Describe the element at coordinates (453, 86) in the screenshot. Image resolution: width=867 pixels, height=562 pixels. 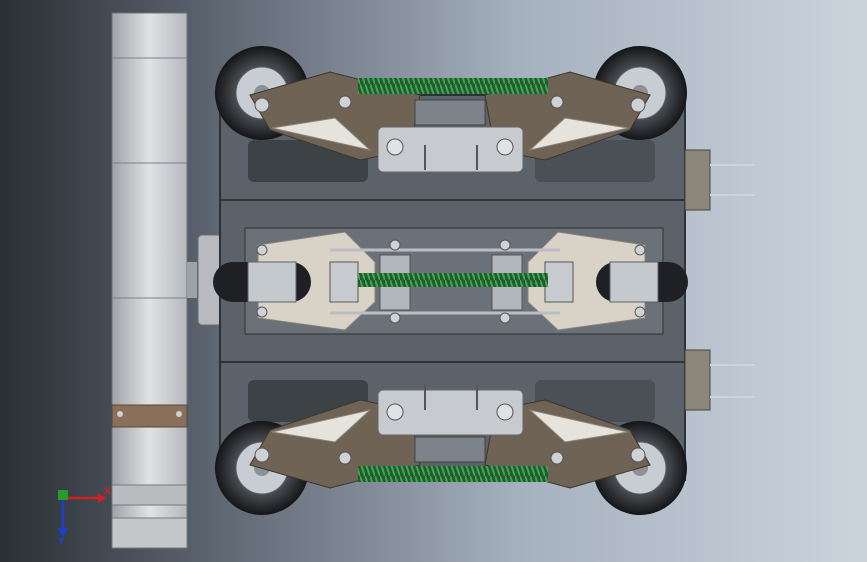
I see `top-spring` at that location.